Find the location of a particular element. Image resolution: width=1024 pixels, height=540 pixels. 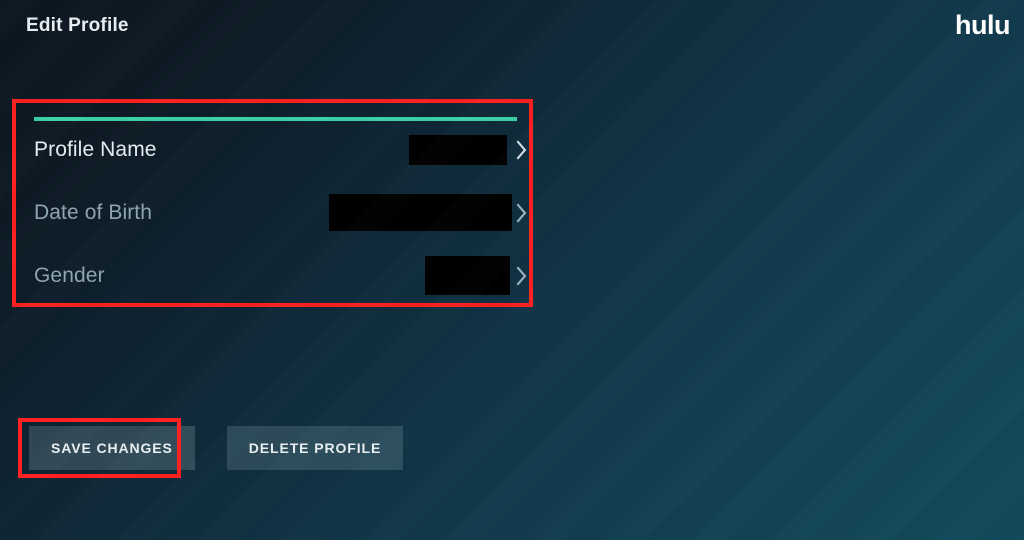

delete-profile-button: DELETE PROFILE is located at coordinates (315, 448).